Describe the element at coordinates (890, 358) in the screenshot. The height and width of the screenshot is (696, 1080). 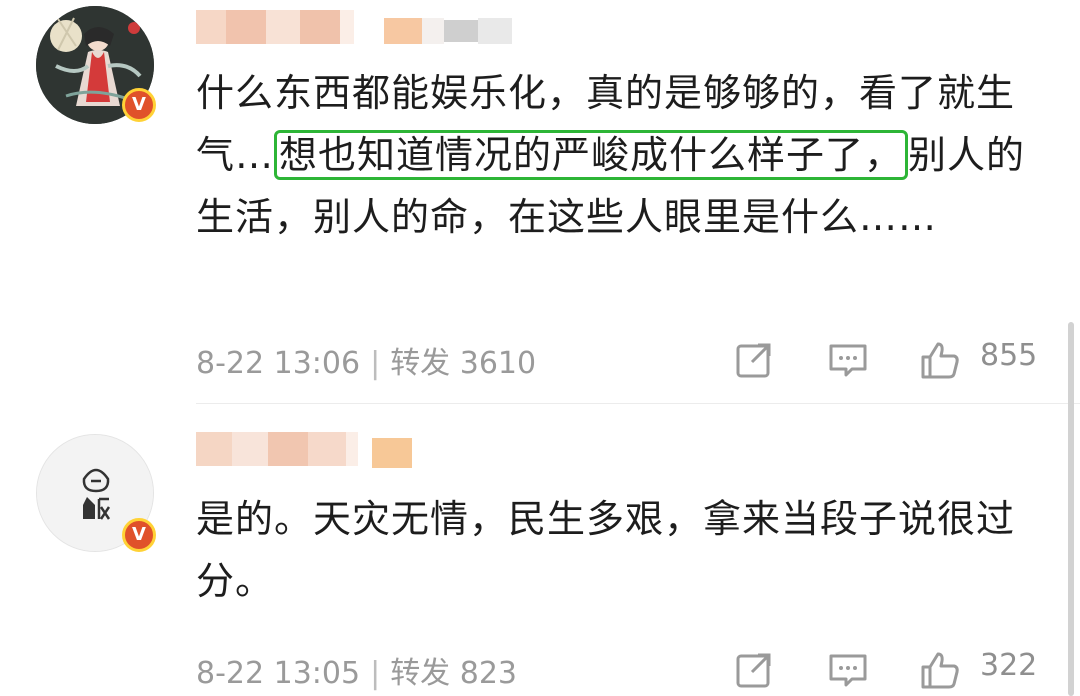
I see `action-bar: 855` at that location.